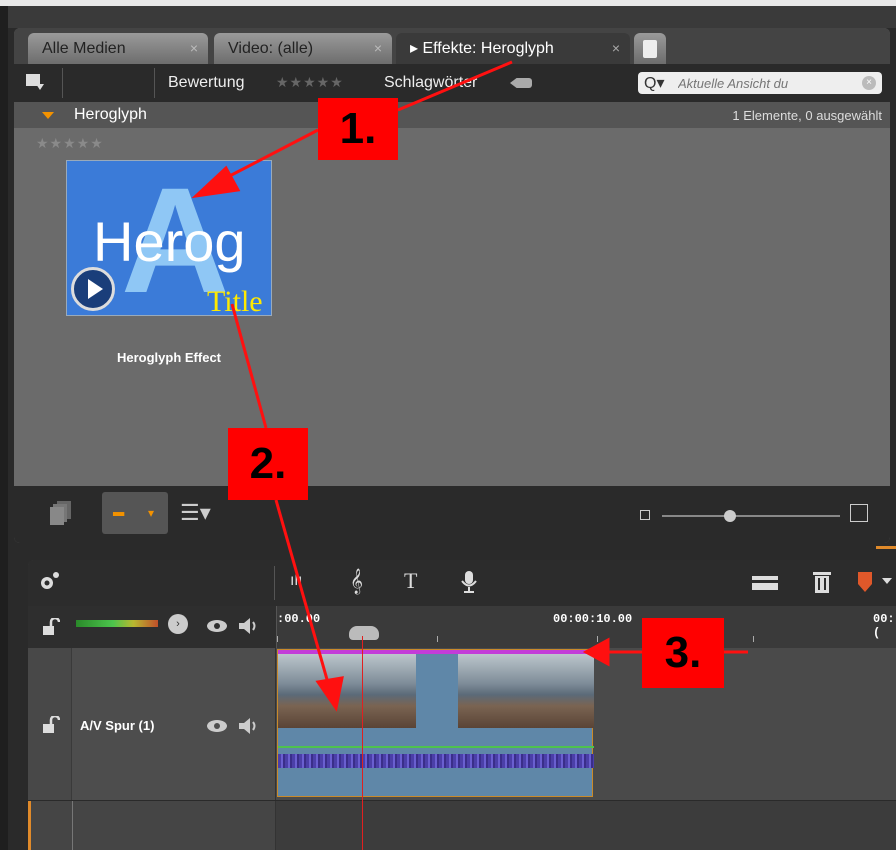 This screenshot has width=896, height=850. What do you see at coordinates (4, 428) in the screenshot?
I see `left-edge` at bounding box center [4, 428].